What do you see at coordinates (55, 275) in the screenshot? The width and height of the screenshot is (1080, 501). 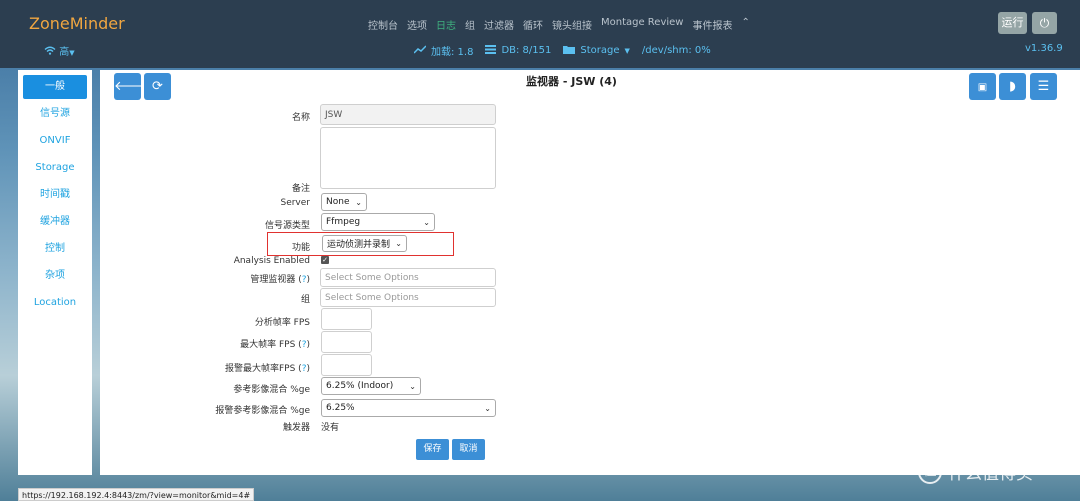 I see `tab-misc: 杂项` at bounding box center [55, 275].